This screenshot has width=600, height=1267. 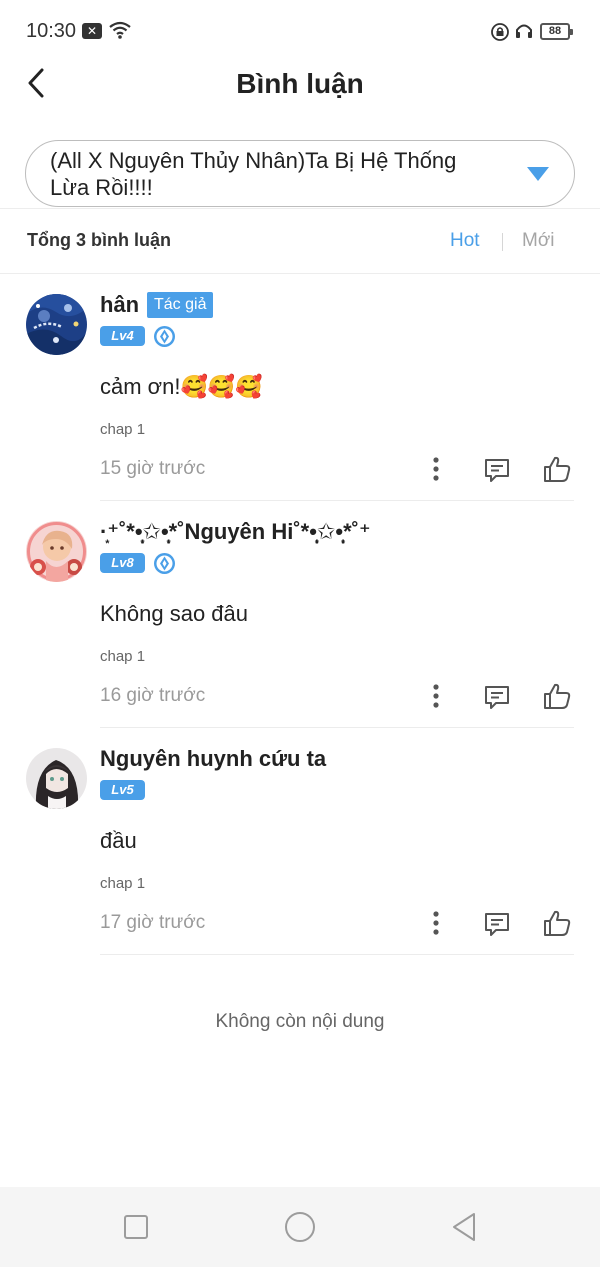 I want to click on notification-icon: ✕, so click(x=92, y=31).